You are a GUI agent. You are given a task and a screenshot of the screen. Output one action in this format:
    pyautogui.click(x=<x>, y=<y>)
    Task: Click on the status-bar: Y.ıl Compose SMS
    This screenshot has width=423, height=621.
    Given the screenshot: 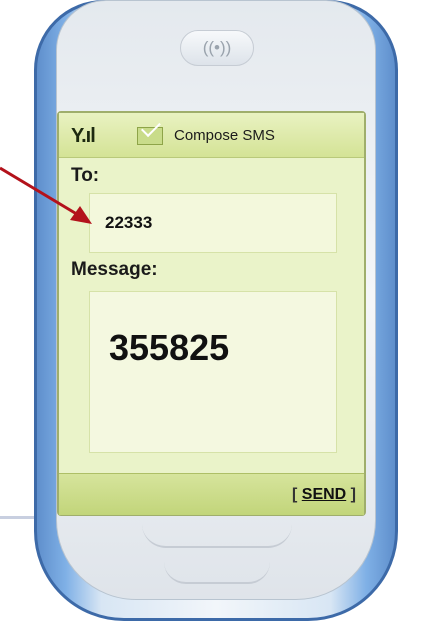 What is the action you would take?
    pyautogui.click(x=211, y=135)
    